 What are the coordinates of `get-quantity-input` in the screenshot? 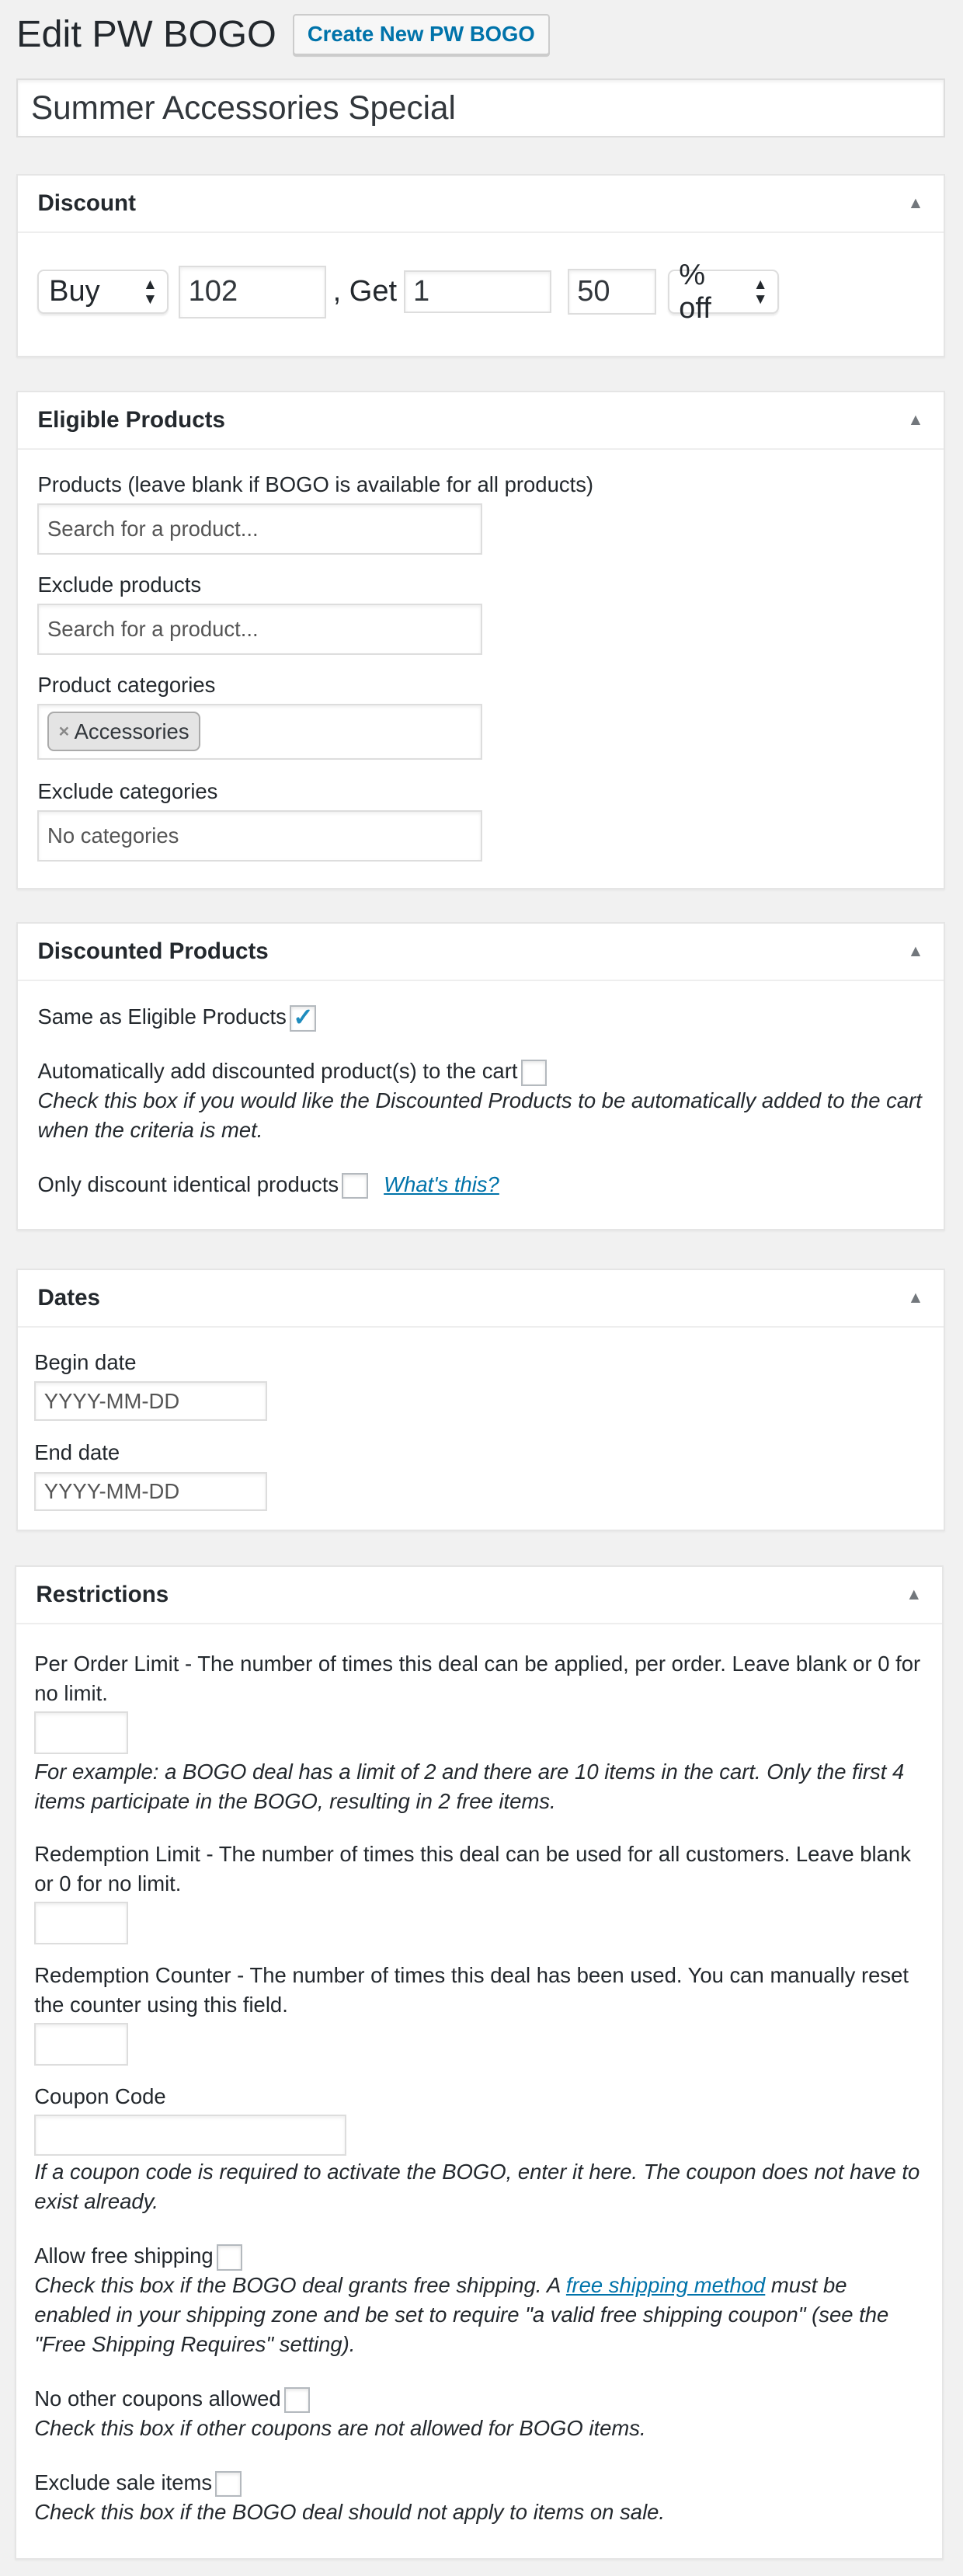 It's located at (477, 292).